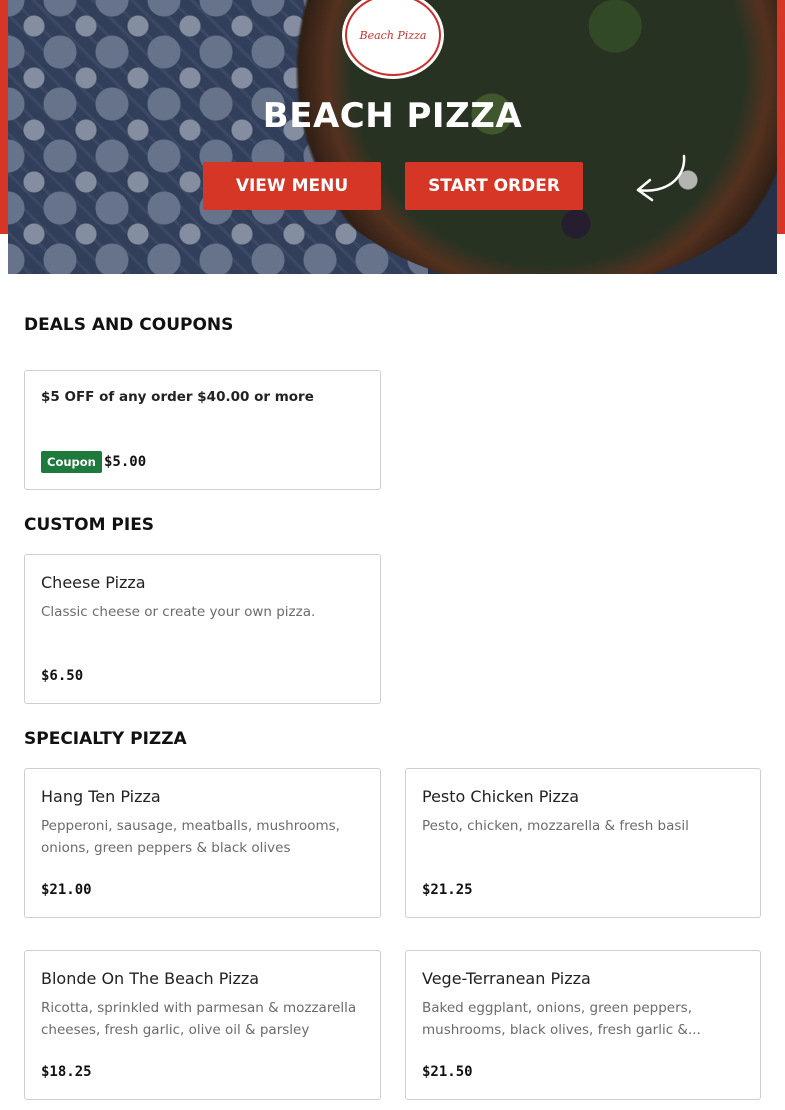  I want to click on curved-arrow-icon, so click(661, 178).